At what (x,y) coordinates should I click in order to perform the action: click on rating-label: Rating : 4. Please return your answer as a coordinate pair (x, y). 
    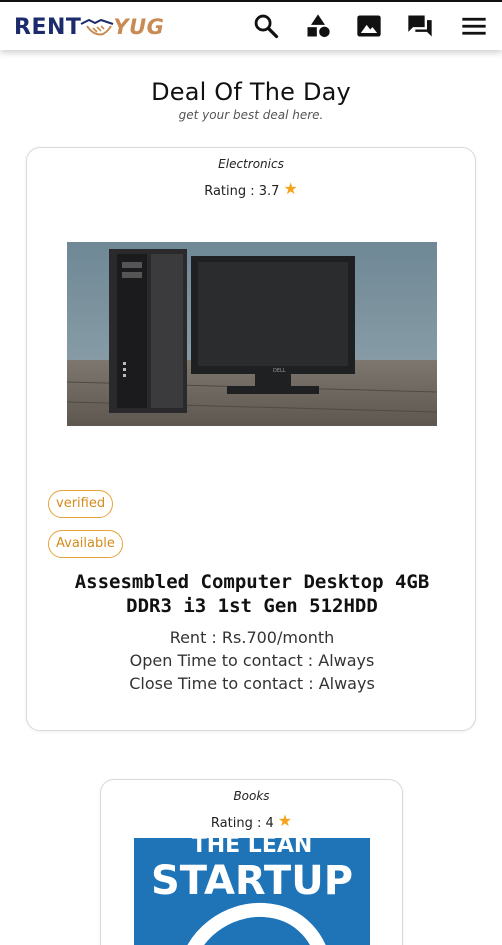
    Looking at the image, I should click on (242, 823).